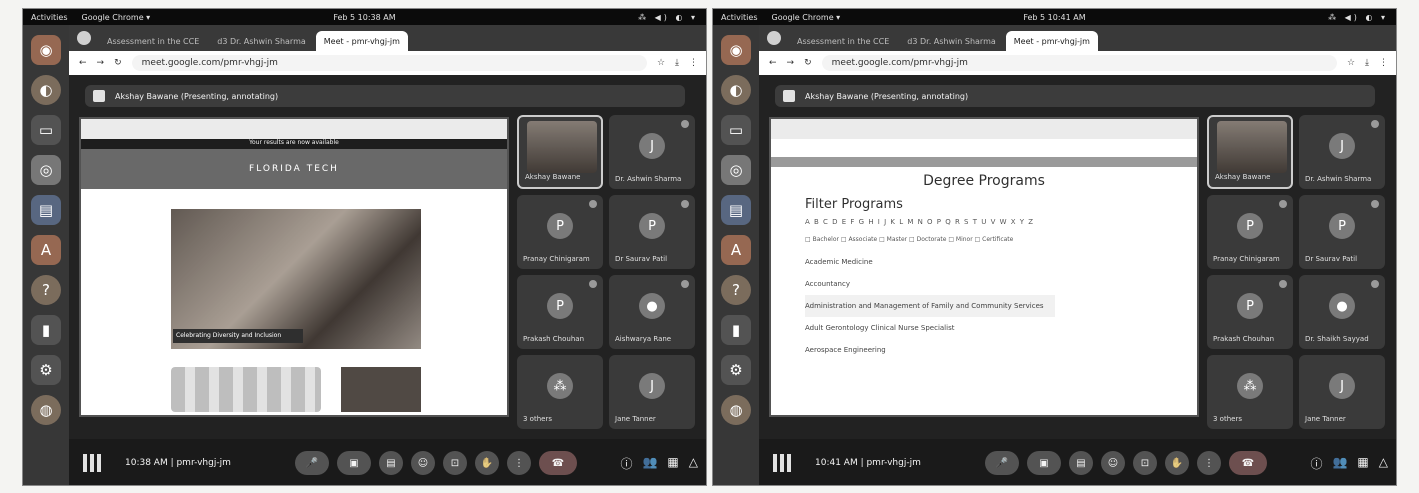  I want to click on program-item: Academic Medicine, so click(1001, 262).